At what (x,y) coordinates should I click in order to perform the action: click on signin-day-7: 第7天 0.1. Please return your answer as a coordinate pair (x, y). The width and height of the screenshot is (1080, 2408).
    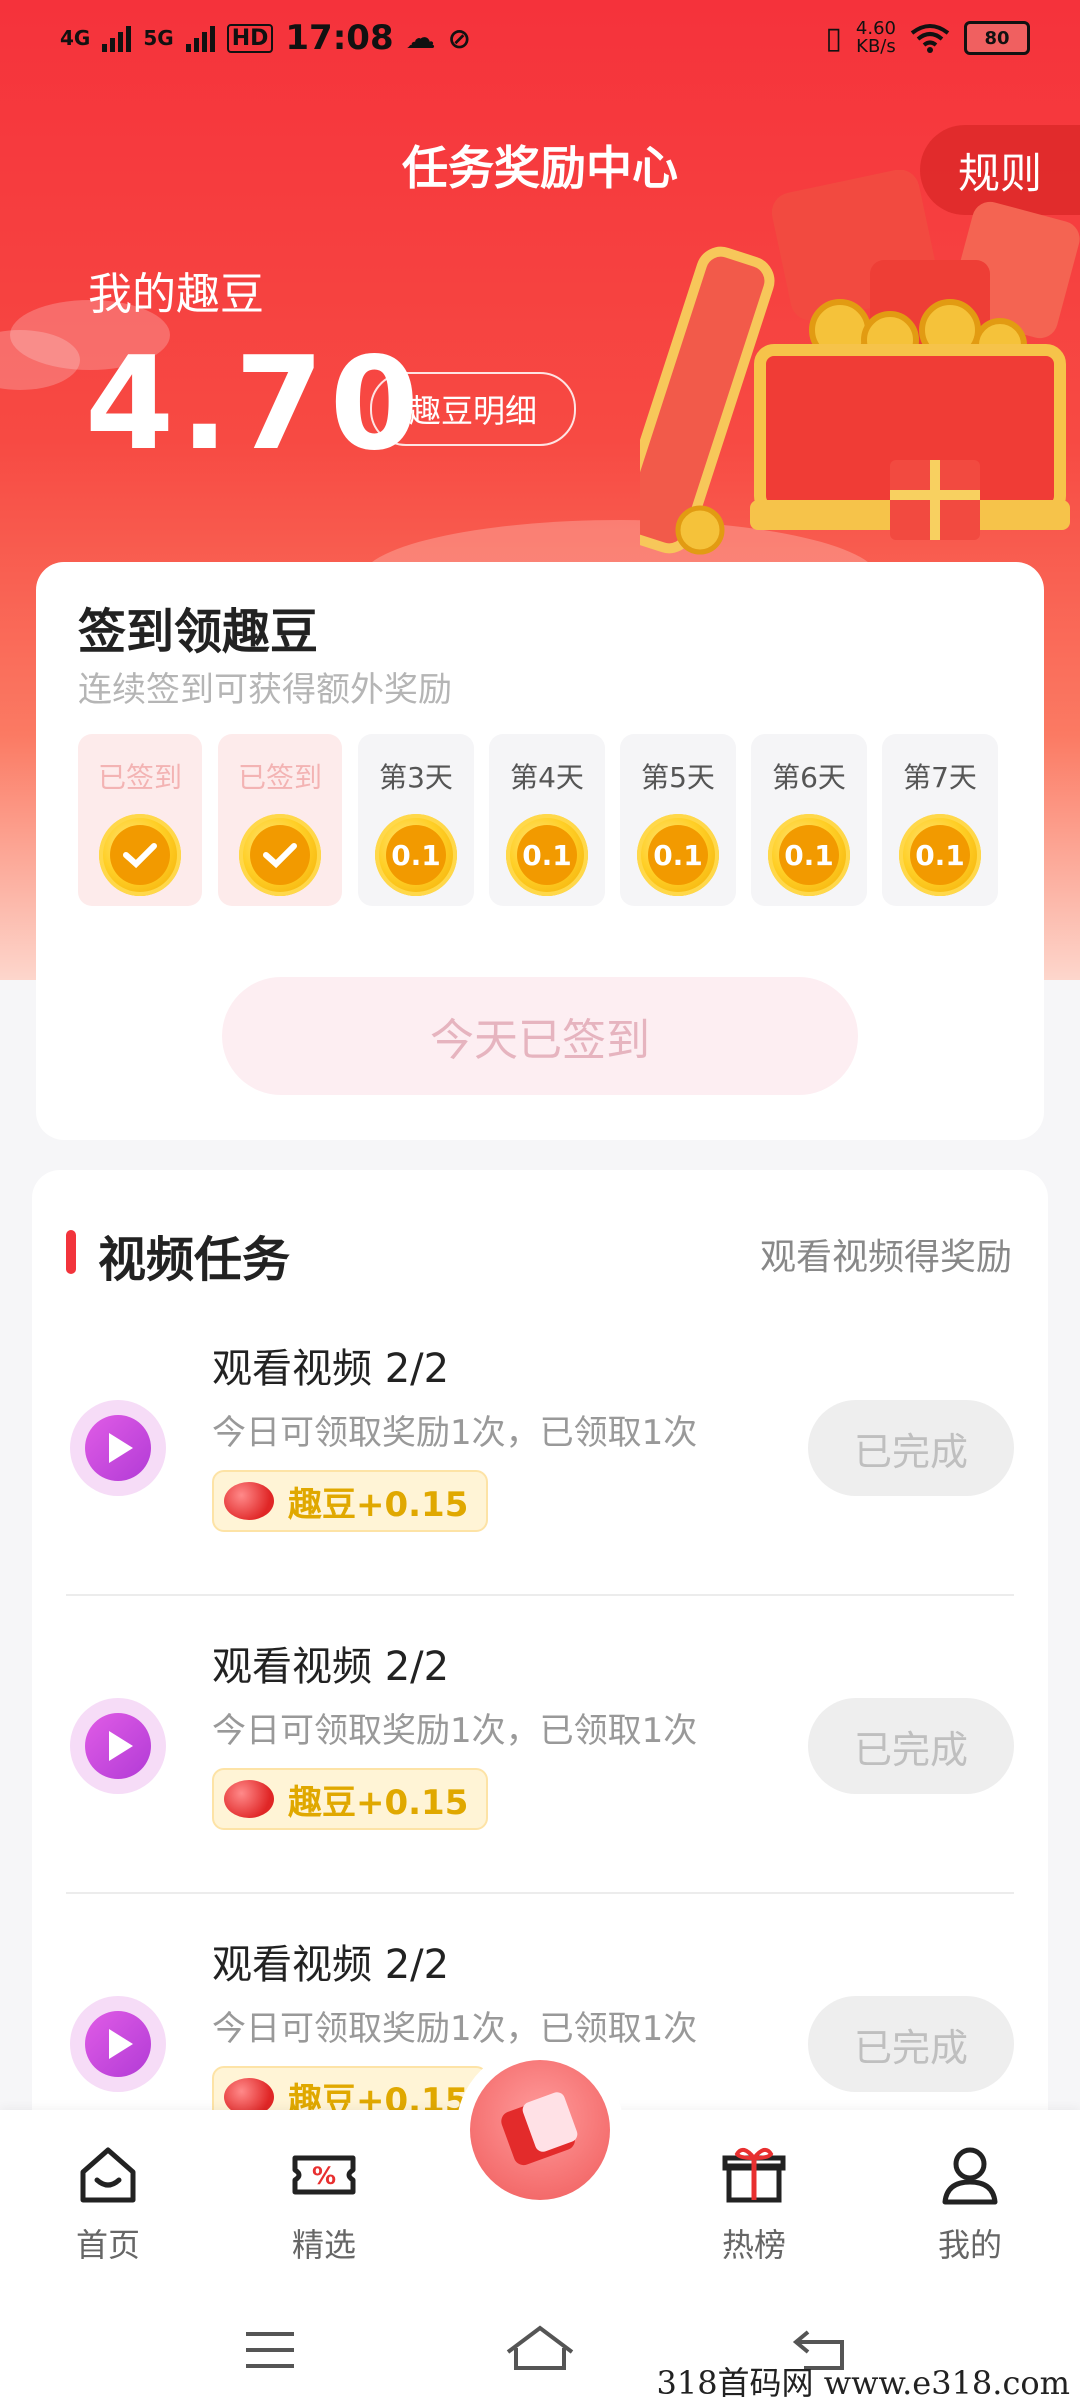
    Looking at the image, I should click on (940, 820).